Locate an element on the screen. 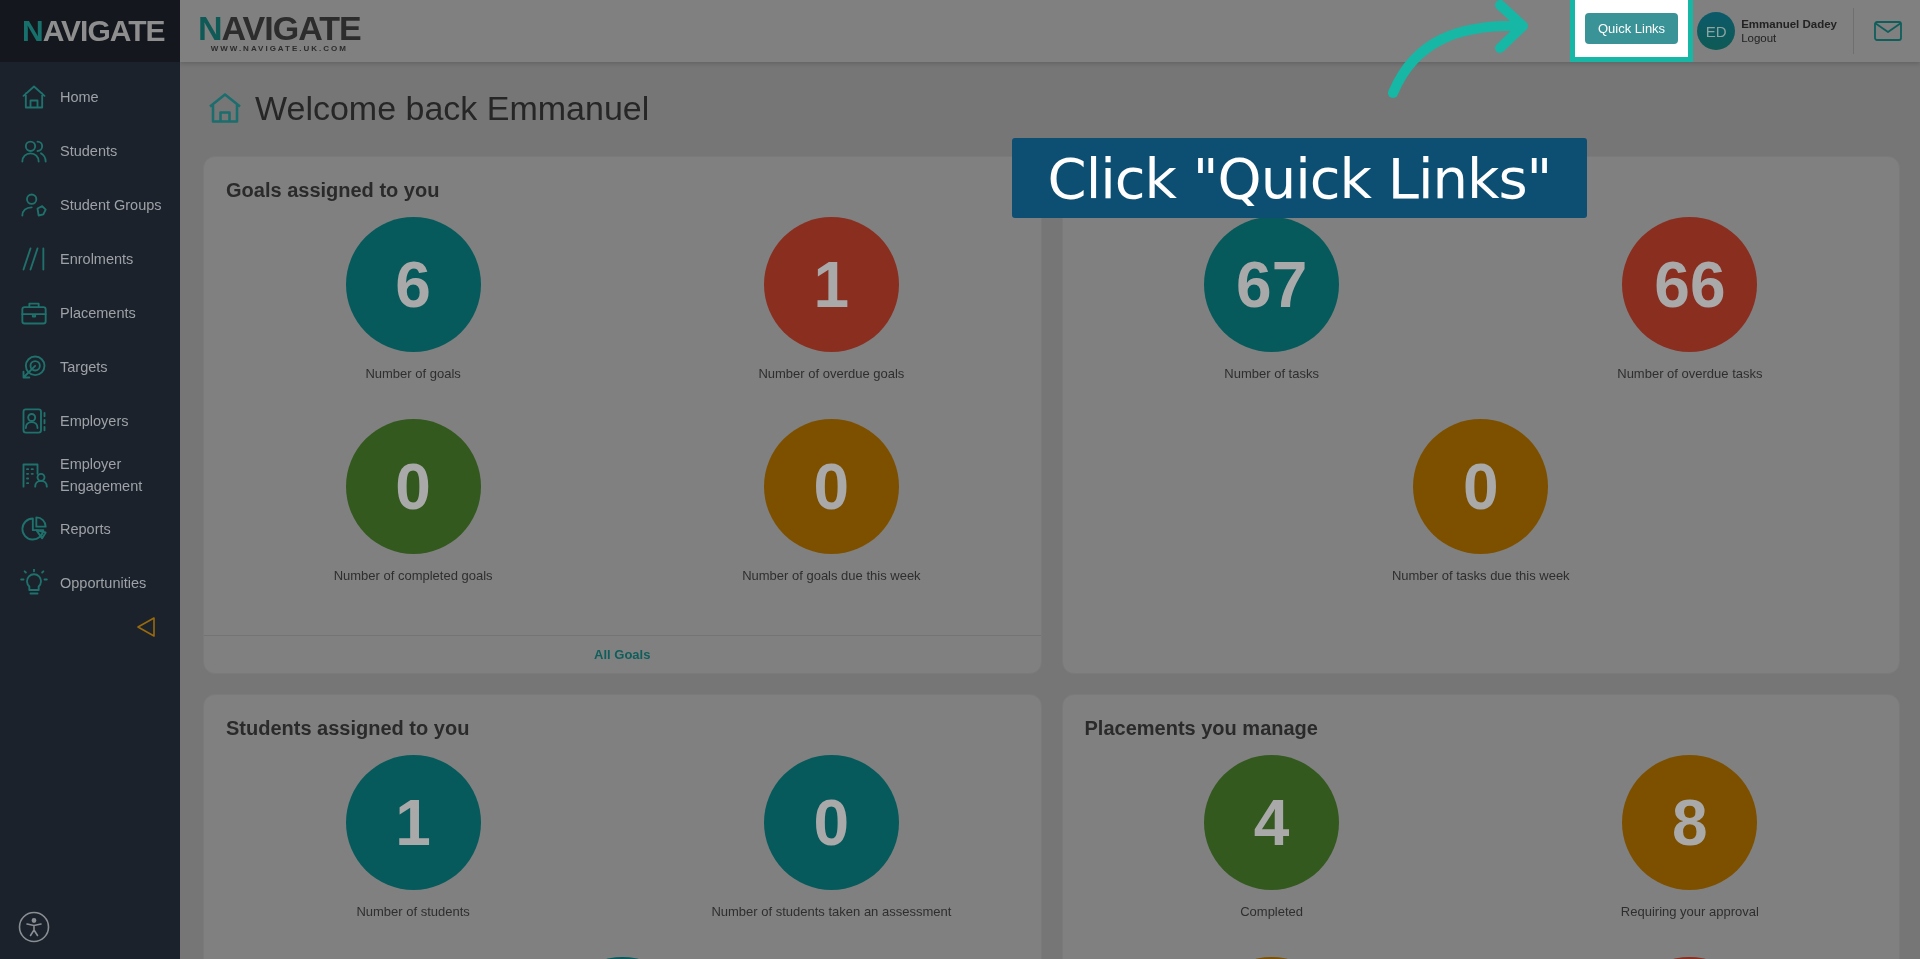  stat-label: Number of goals is located at coordinates (413, 373).